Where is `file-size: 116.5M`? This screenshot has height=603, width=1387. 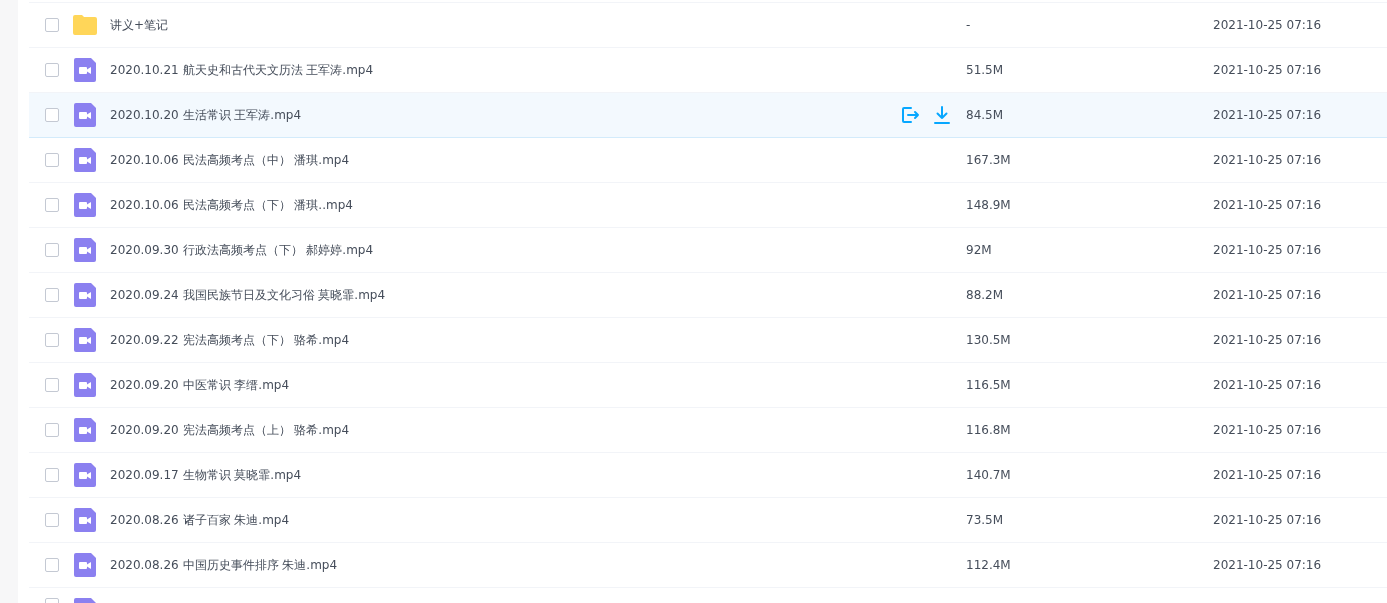 file-size: 116.5M is located at coordinates (988, 385).